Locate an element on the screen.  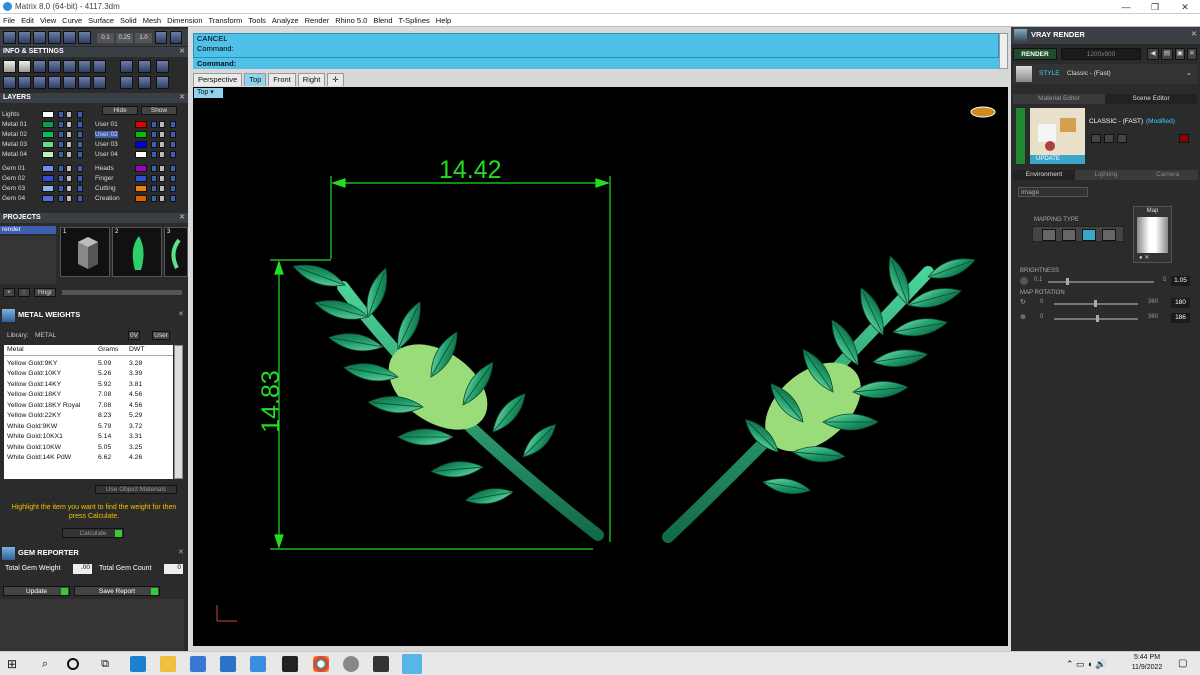
calculate-button: Calculate is located at coordinates (93, 533).